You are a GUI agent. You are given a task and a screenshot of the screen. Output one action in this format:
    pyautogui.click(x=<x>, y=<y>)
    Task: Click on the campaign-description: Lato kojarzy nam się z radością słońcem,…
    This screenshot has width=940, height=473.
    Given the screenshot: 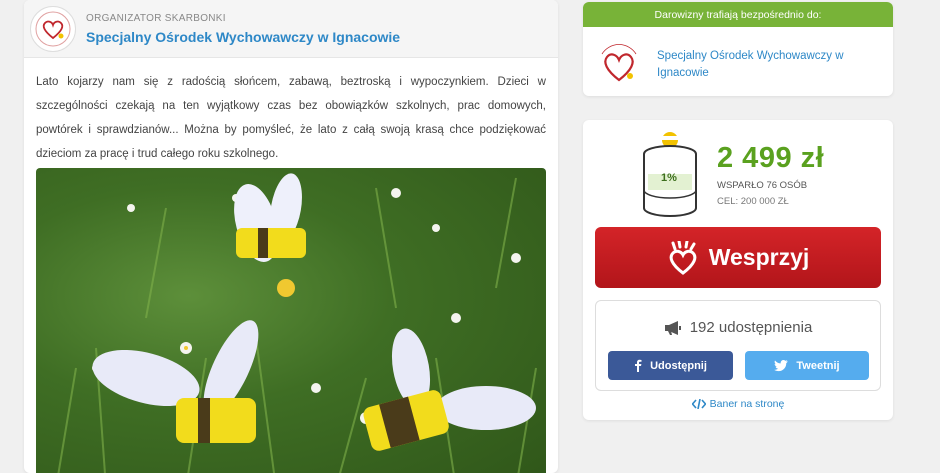 What is the action you would take?
    pyautogui.click(x=291, y=118)
    